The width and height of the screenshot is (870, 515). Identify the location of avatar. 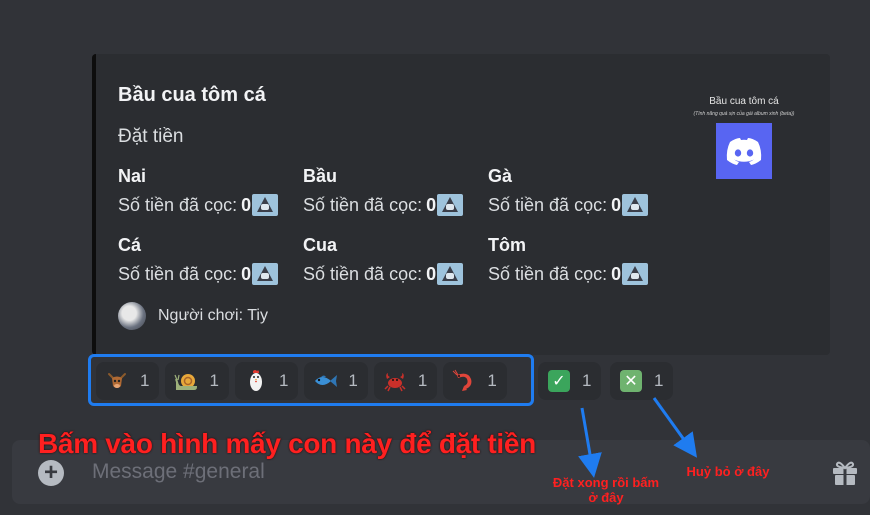
(132, 316).